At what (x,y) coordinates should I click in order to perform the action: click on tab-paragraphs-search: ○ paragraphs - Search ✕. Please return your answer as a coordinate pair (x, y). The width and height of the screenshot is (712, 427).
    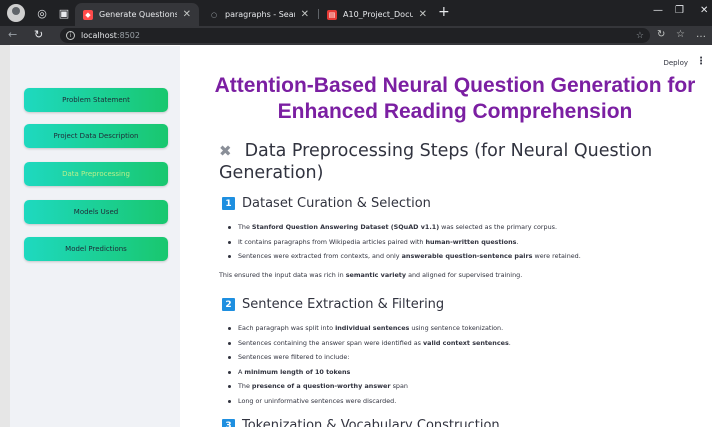
    Looking at the image, I should click on (259, 14).